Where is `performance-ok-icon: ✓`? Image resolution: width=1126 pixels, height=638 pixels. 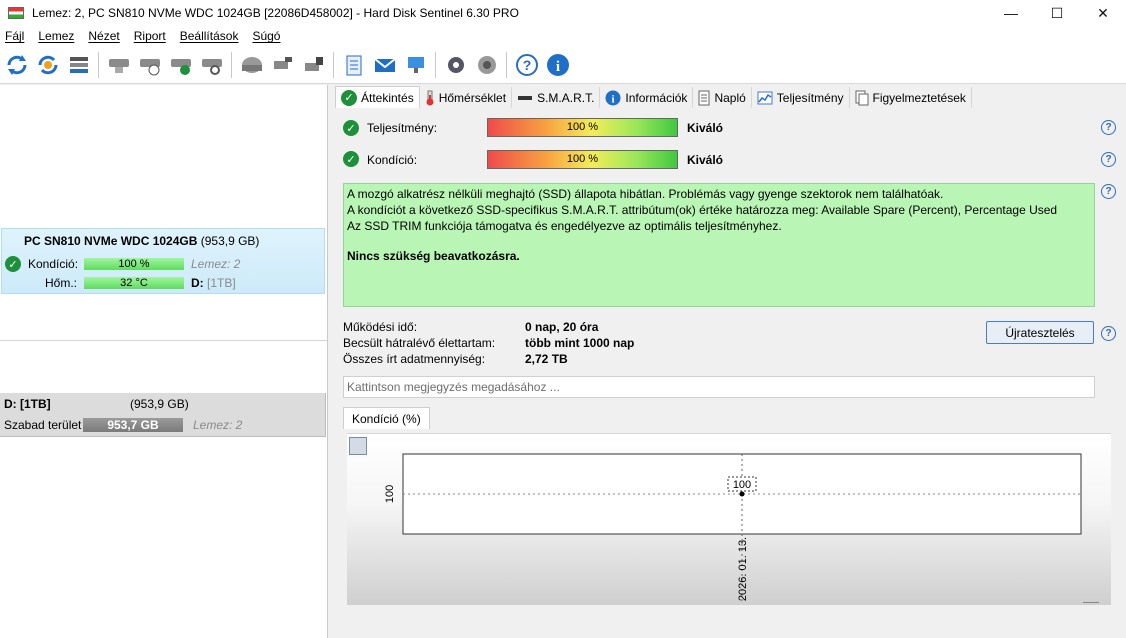
performance-ok-icon: ✓ is located at coordinates (351, 128).